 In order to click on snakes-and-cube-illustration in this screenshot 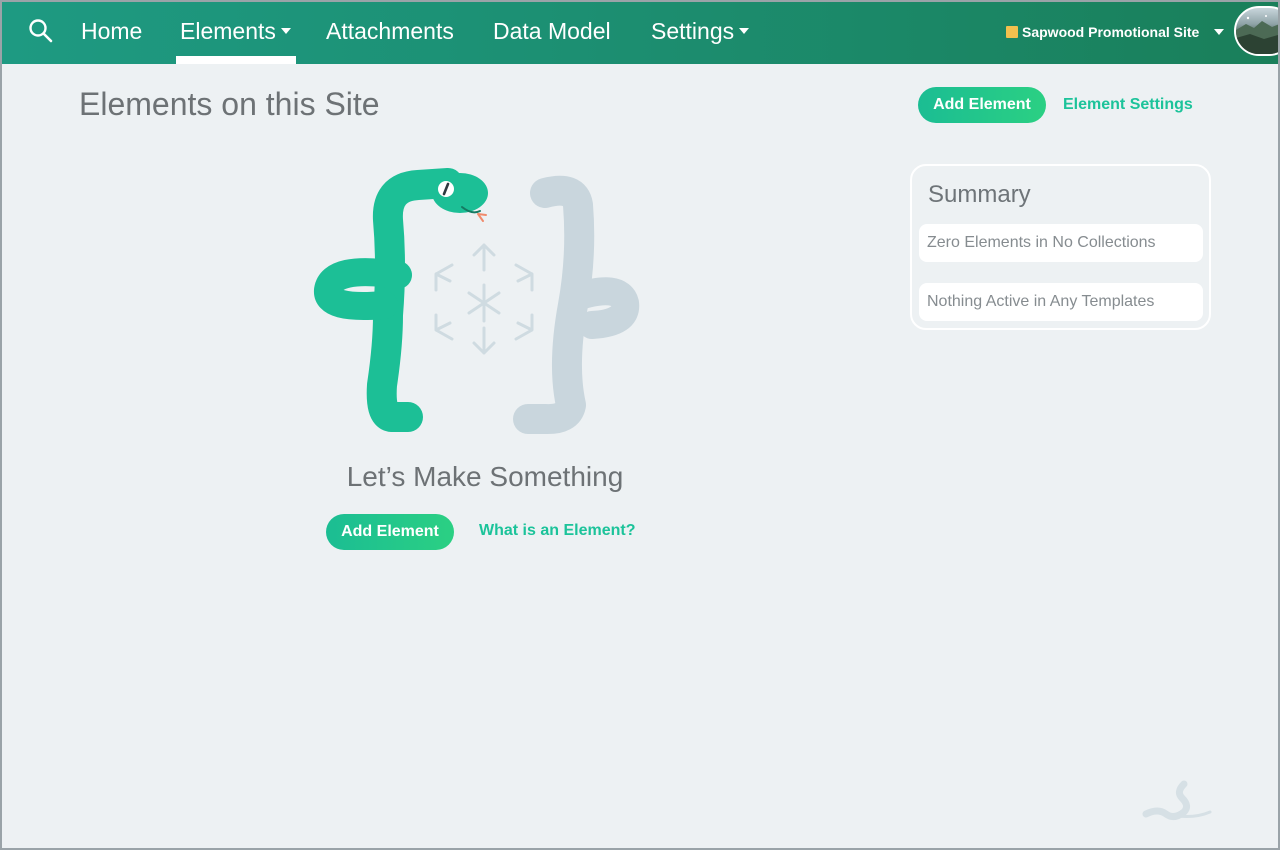, I will do `click(480, 302)`.